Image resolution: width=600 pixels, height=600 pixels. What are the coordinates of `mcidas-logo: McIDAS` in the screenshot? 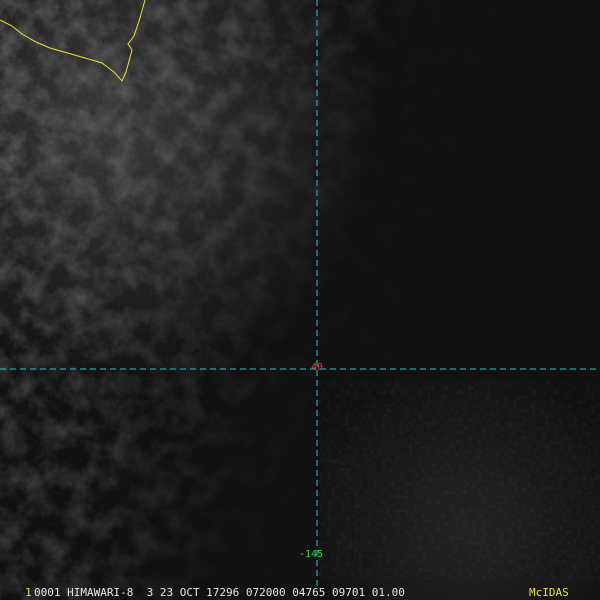 It's located at (549, 592).